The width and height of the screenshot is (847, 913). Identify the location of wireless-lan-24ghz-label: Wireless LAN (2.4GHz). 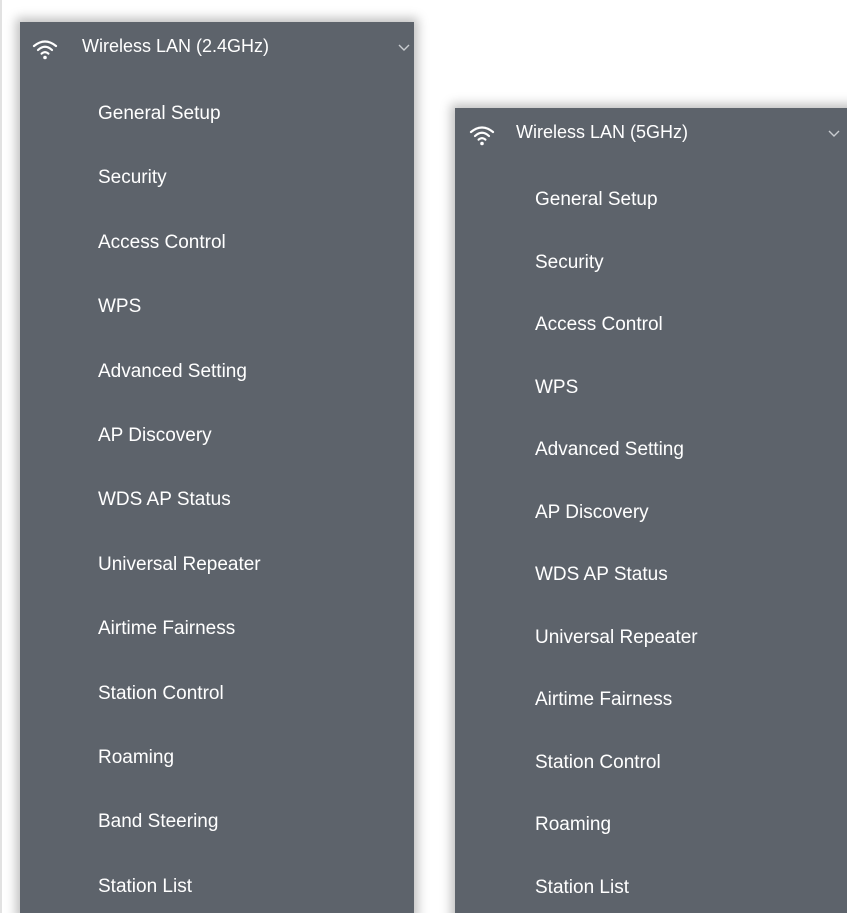
(176, 46).